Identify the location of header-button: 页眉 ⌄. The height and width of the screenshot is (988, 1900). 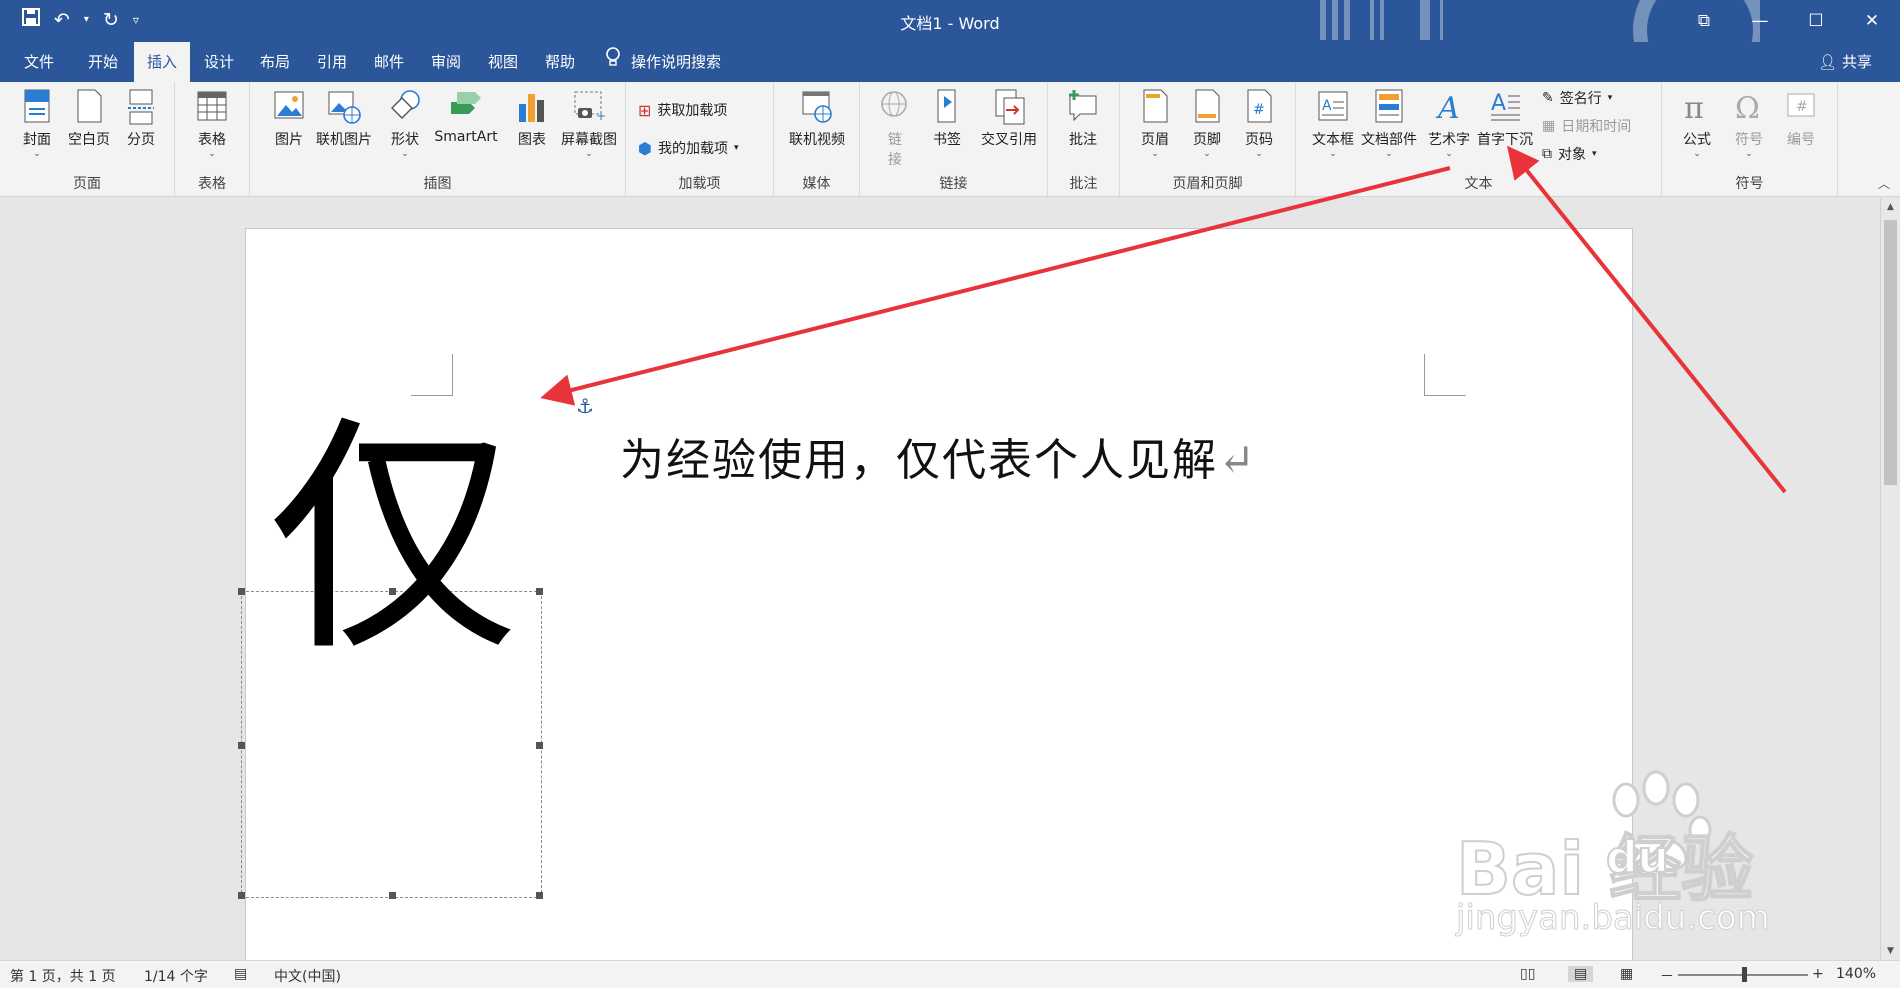
(1155, 123).